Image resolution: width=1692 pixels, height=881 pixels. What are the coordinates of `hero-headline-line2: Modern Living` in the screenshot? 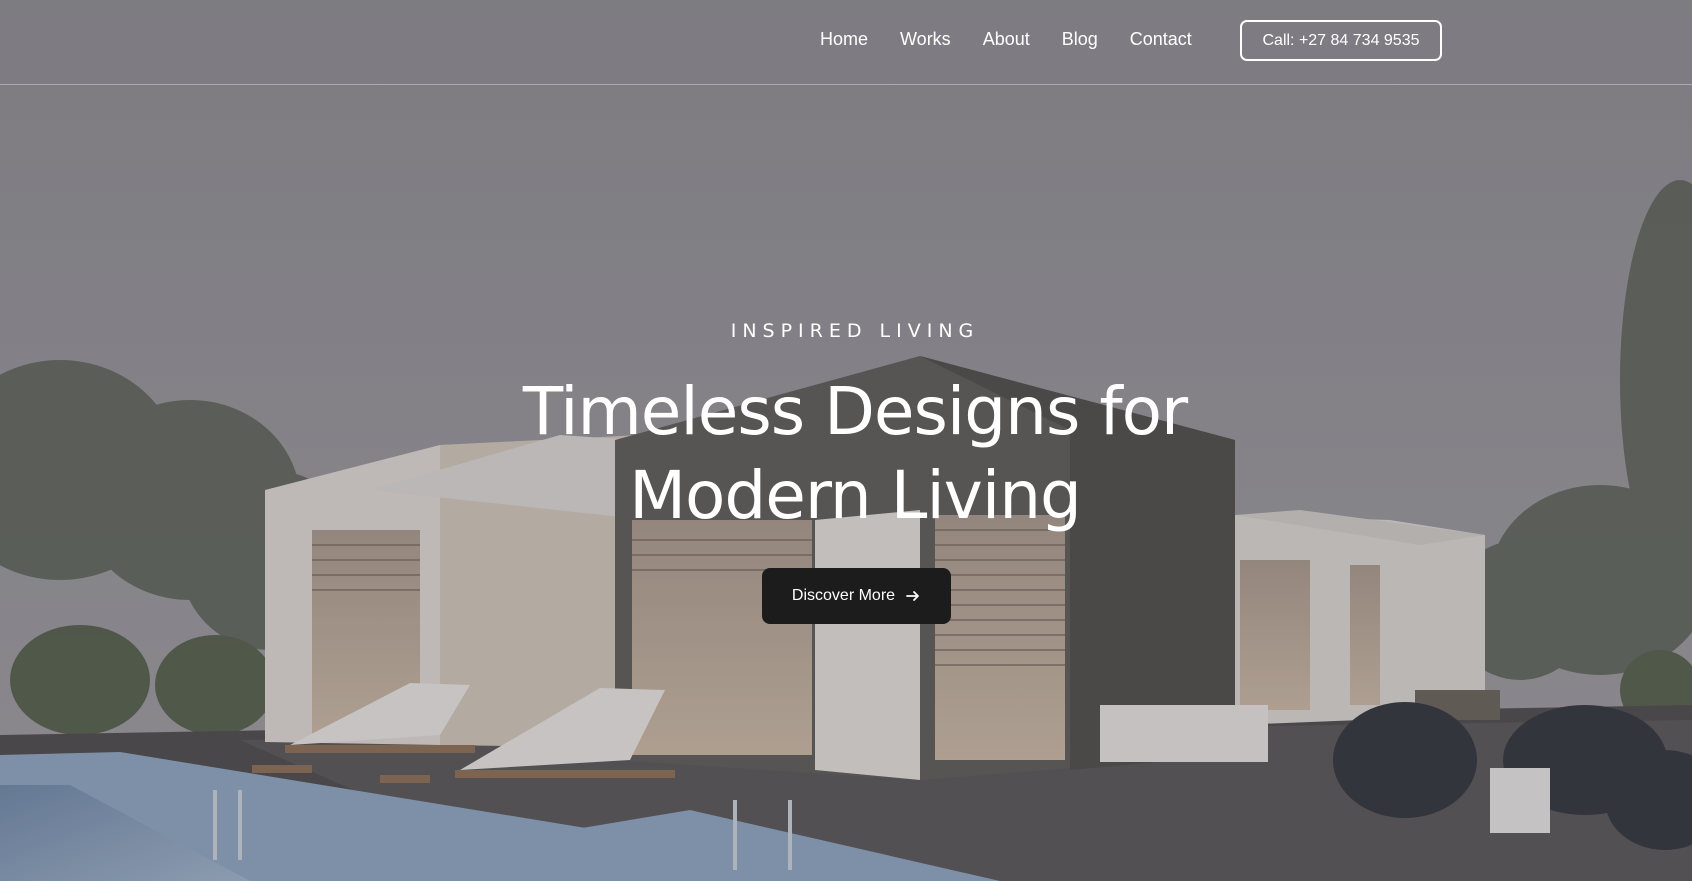 It's located at (855, 495).